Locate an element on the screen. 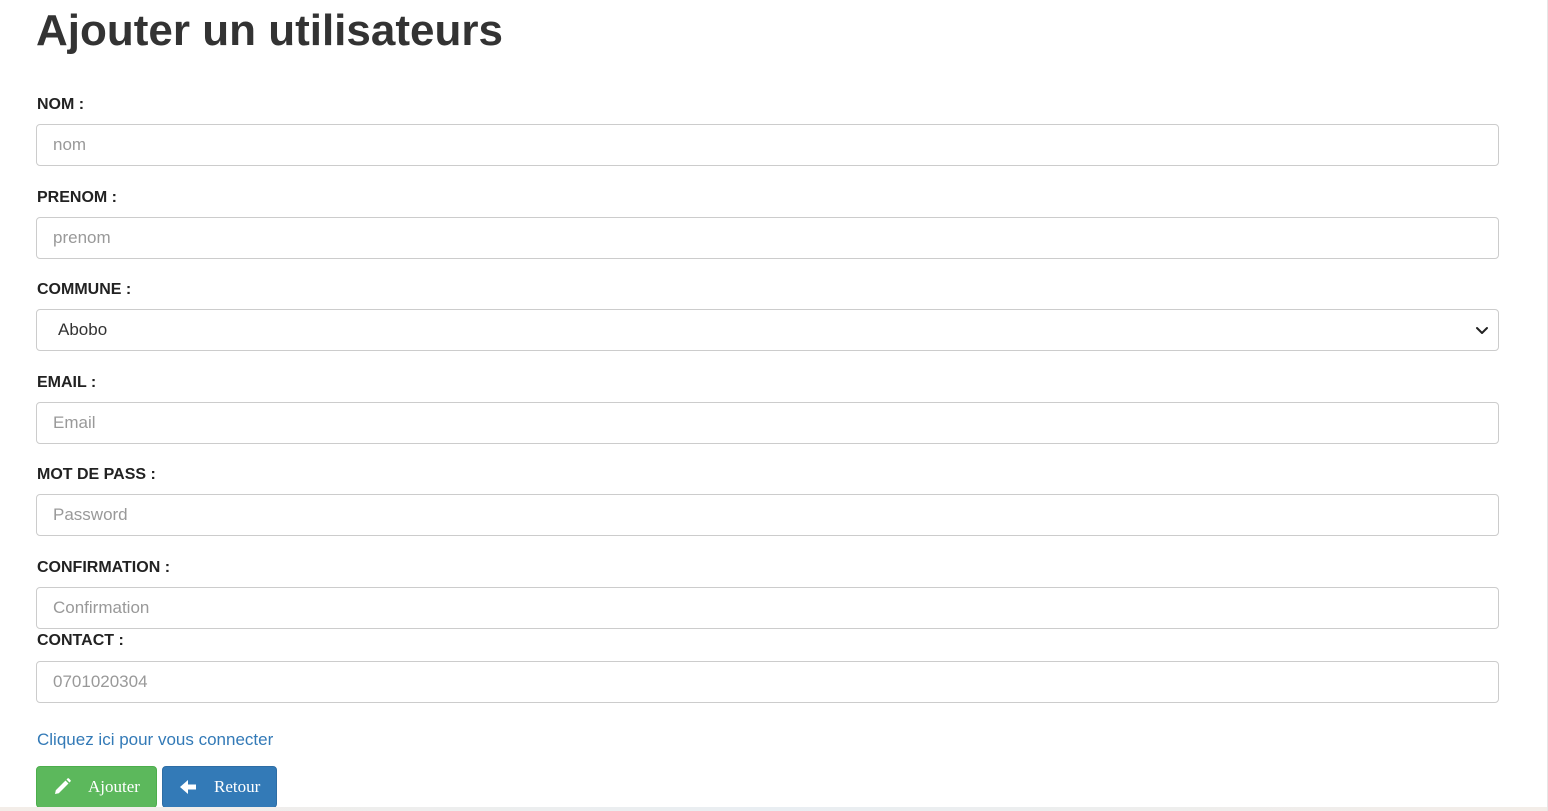 This screenshot has height=811, width=1548. nom-input is located at coordinates (767, 145).